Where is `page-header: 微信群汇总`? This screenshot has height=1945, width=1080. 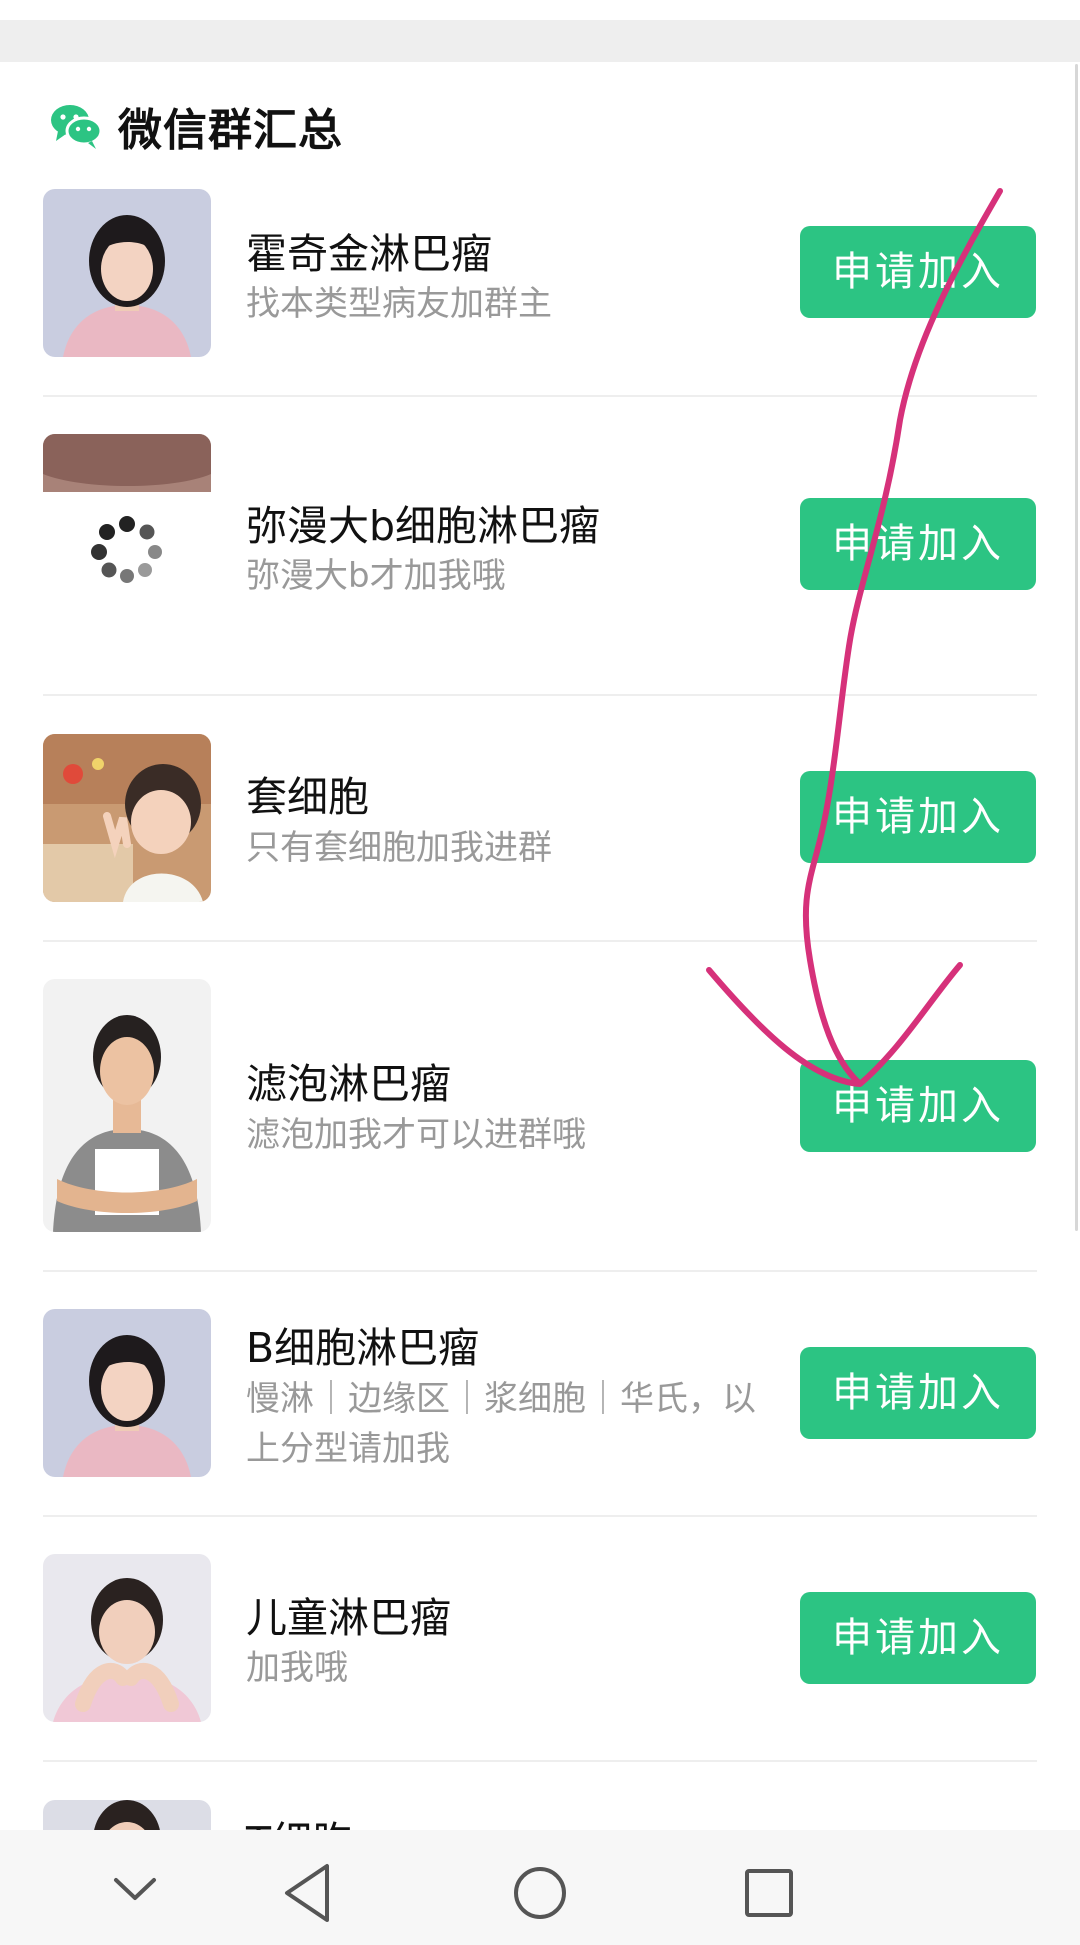
page-header: 微信群汇总 is located at coordinates (195, 126).